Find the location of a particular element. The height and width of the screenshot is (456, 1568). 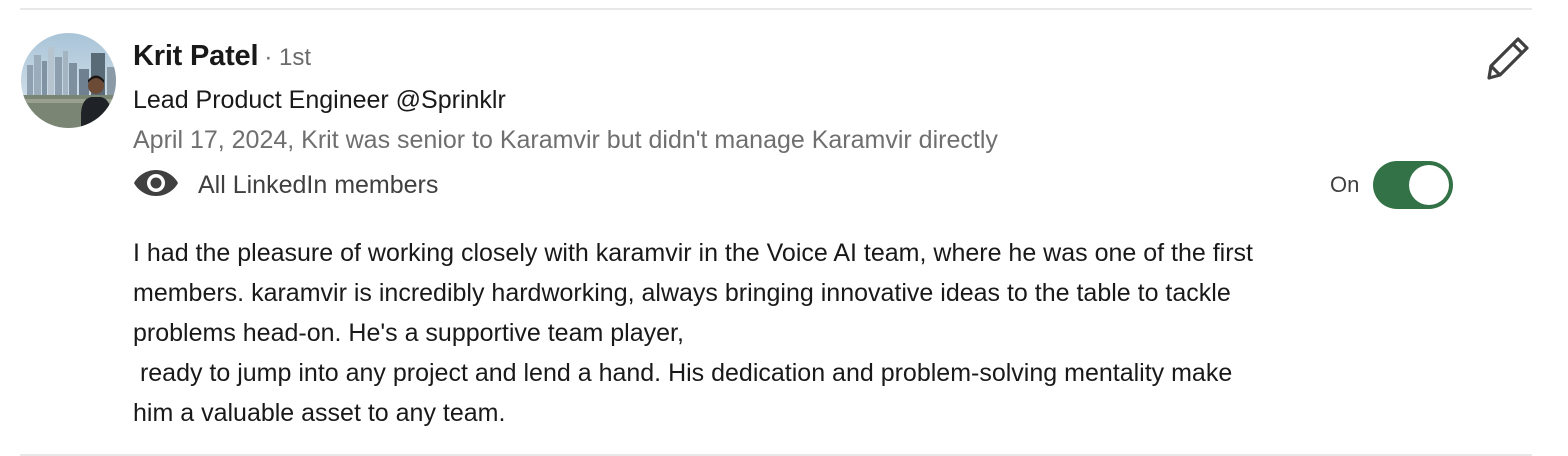

eye-icon is located at coordinates (156, 185).